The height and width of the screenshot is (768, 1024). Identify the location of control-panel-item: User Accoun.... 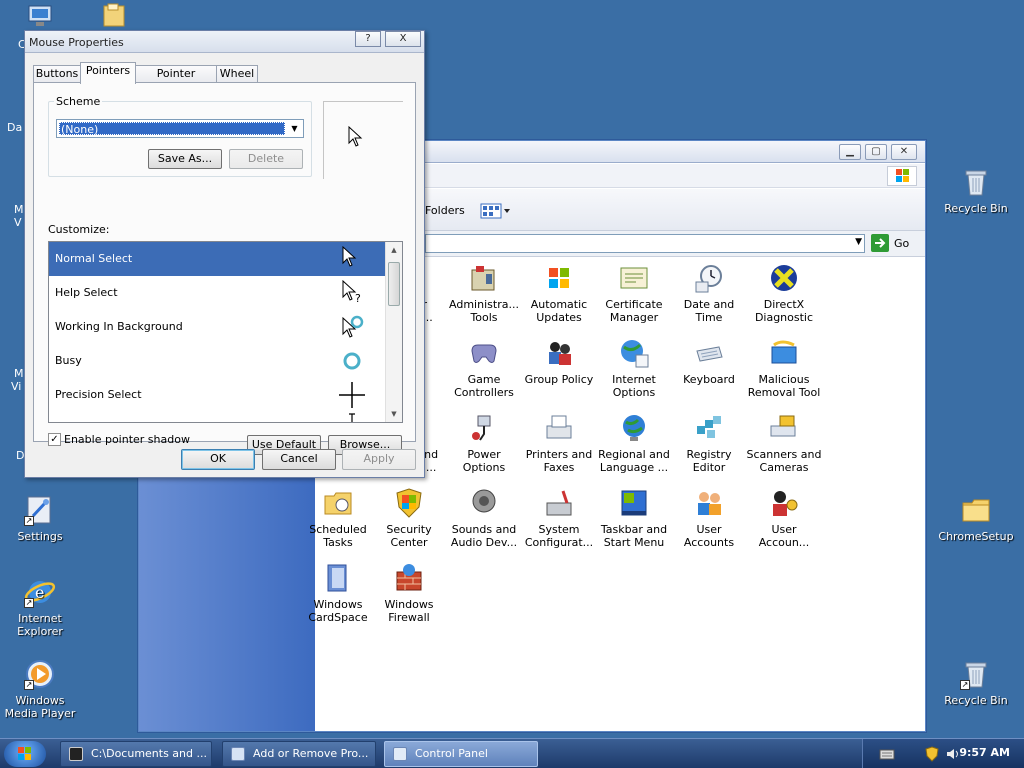
(784, 518).